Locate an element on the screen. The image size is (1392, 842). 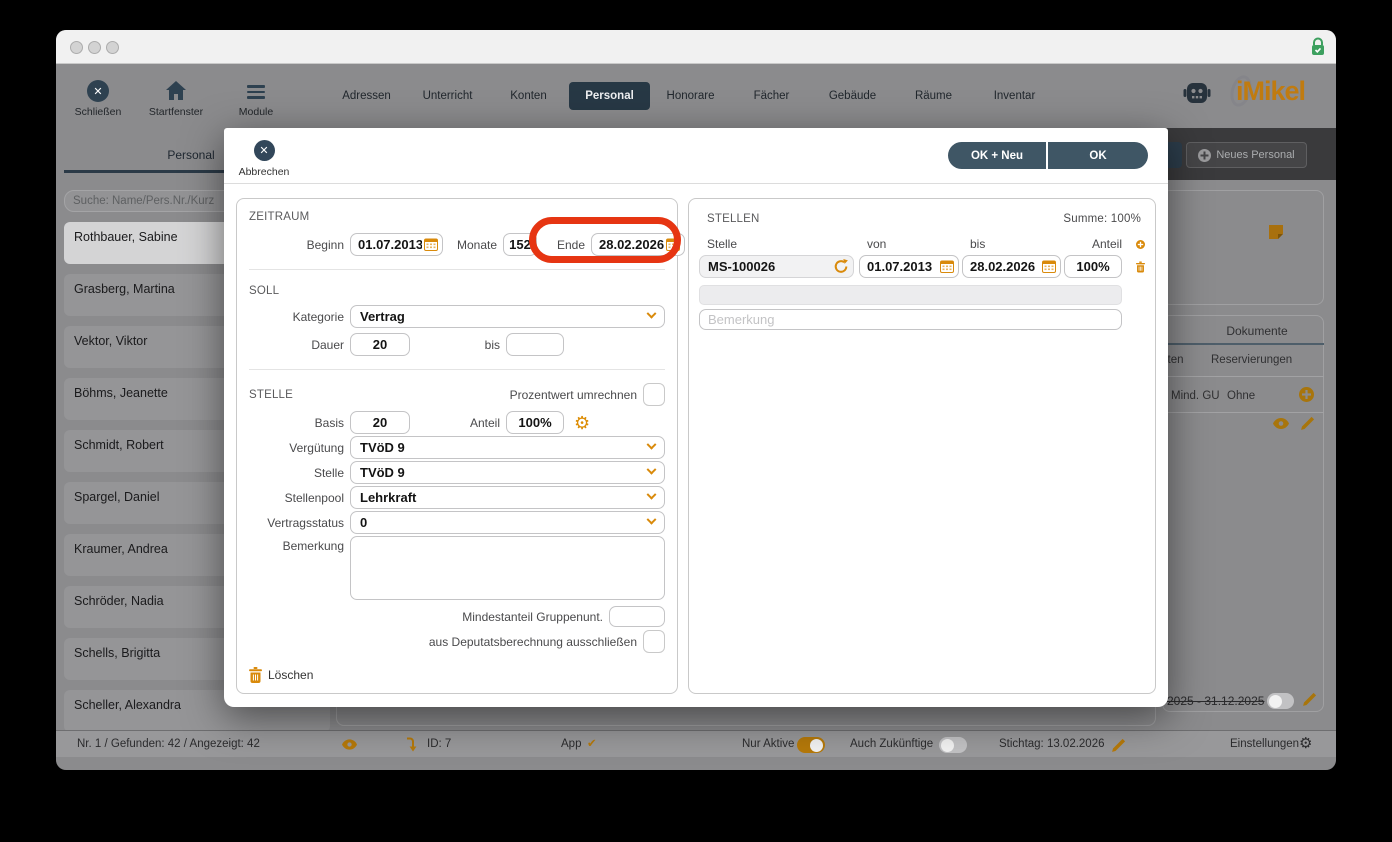
dauer-input is located at coordinates (380, 344).